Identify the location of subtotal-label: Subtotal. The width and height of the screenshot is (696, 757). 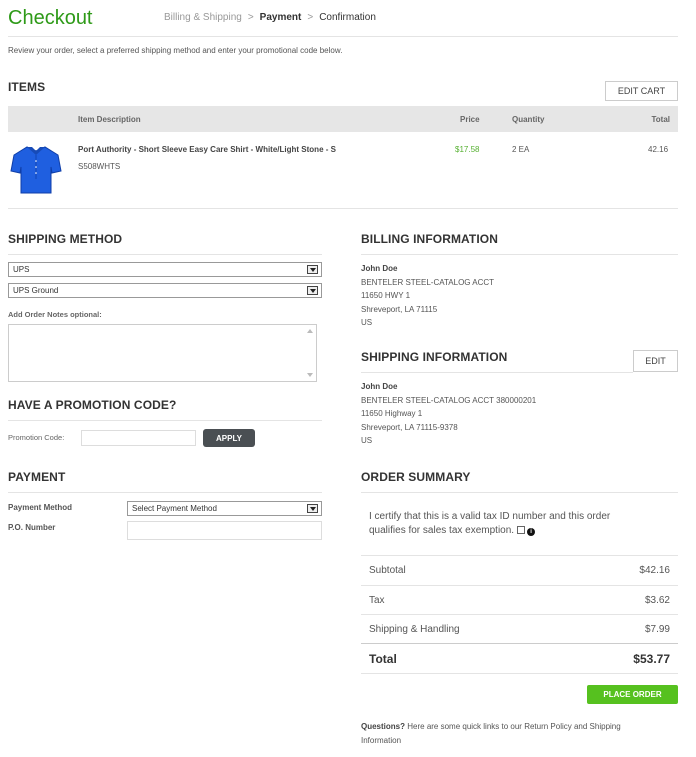
(387, 570).